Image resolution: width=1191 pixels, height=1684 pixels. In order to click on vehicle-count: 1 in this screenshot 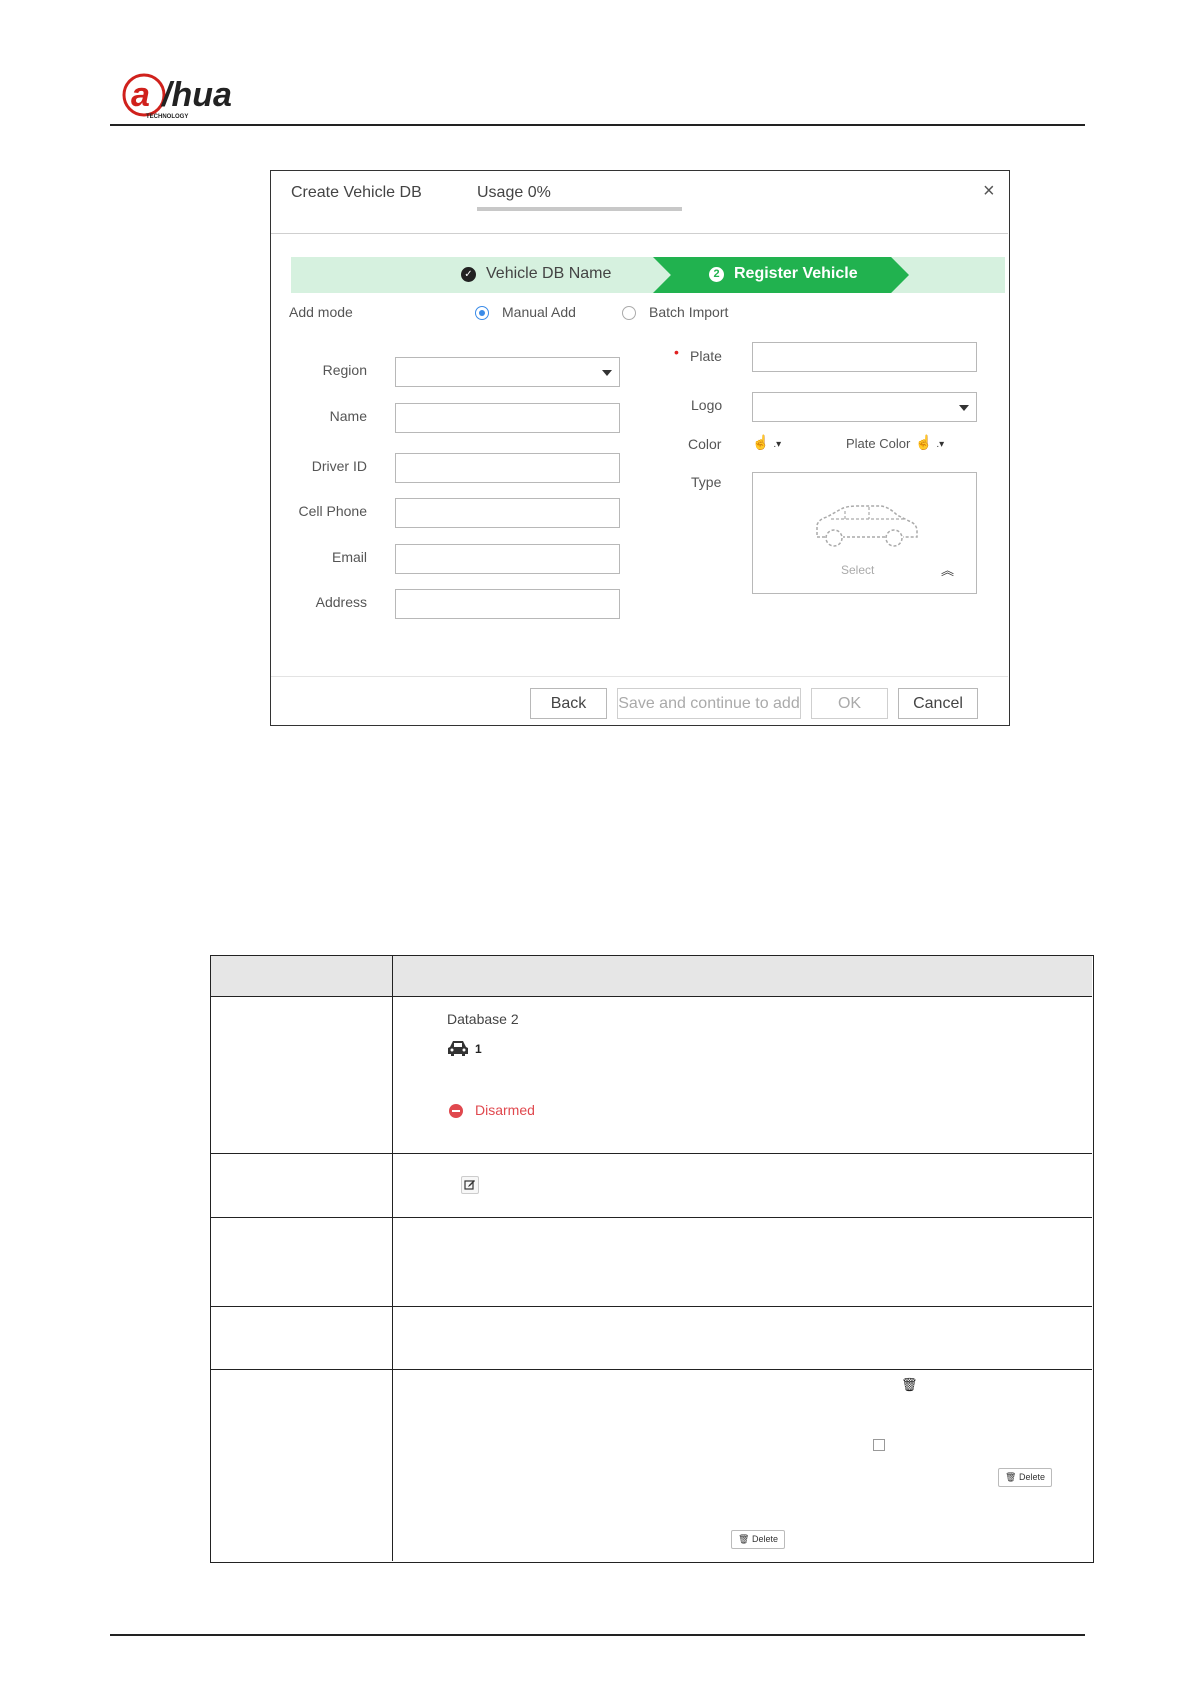, I will do `click(478, 1049)`.